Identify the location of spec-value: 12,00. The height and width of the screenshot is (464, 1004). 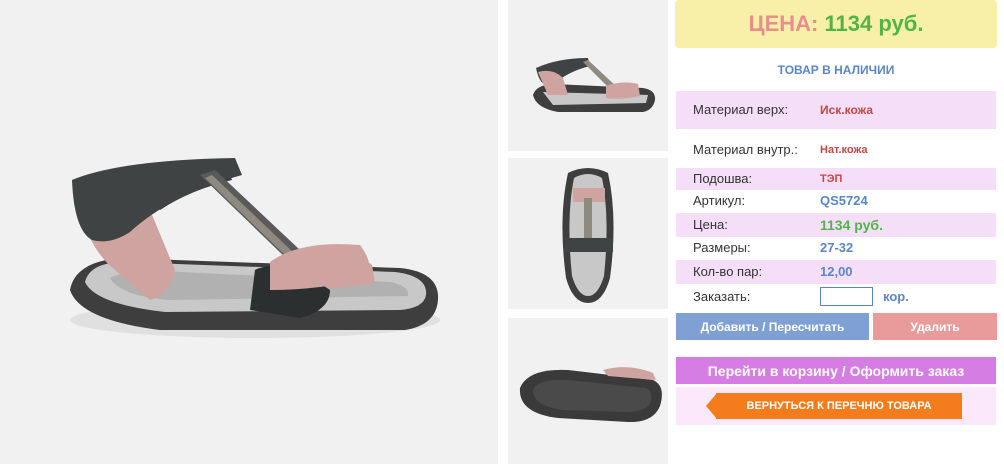
(836, 271).